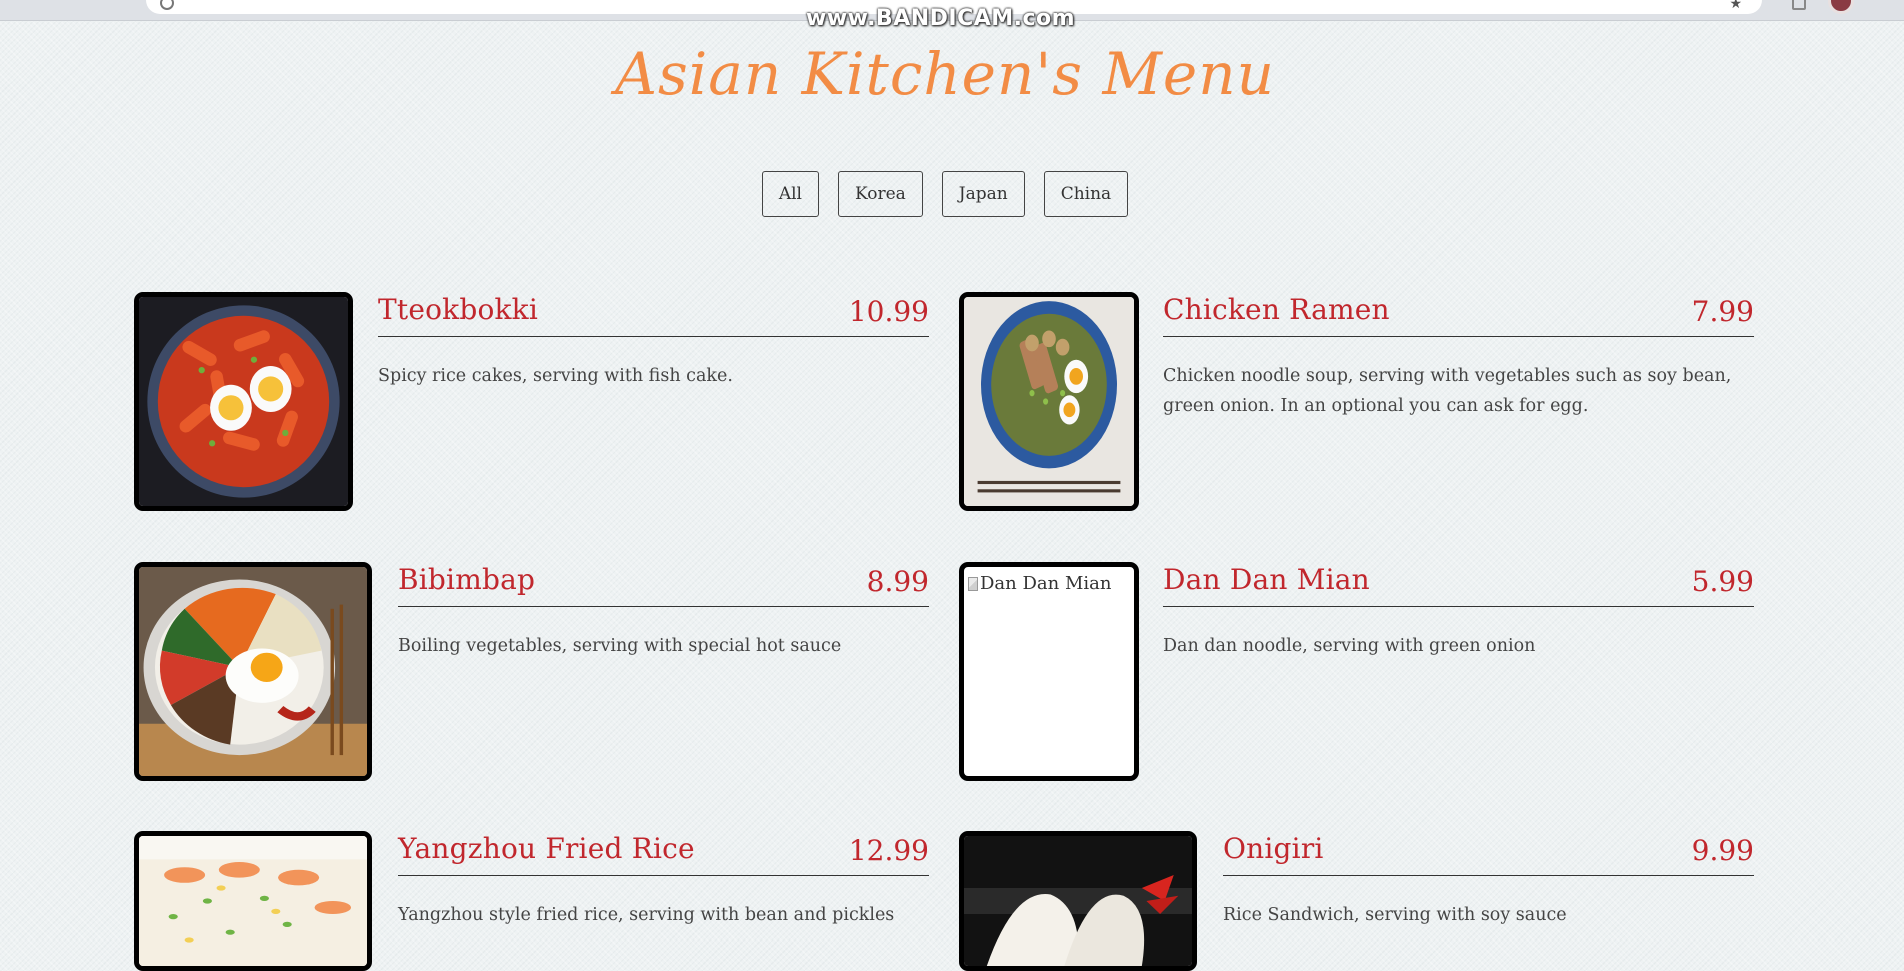 This screenshot has height=971, width=1904. Describe the element at coordinates (945, 74) in the screenshot. I see `page-title: Asian Kitchen's Menu` at that location.